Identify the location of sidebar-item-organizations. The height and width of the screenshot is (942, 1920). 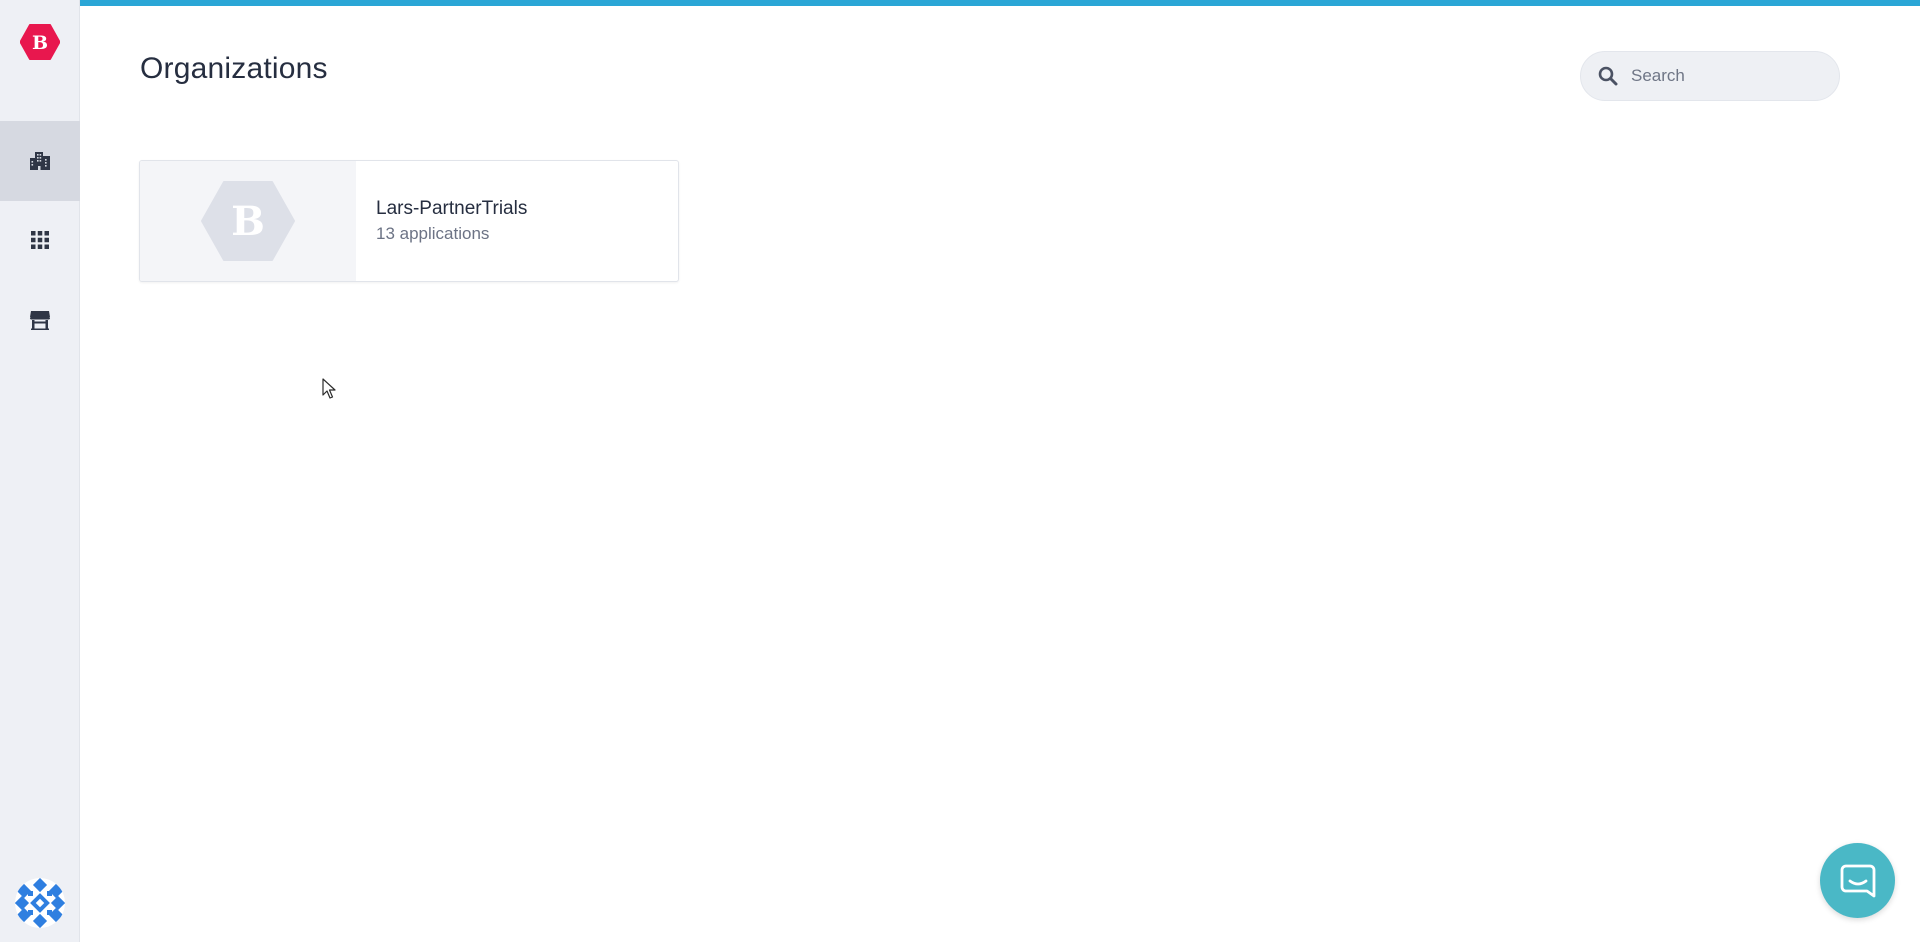
(40, 161).